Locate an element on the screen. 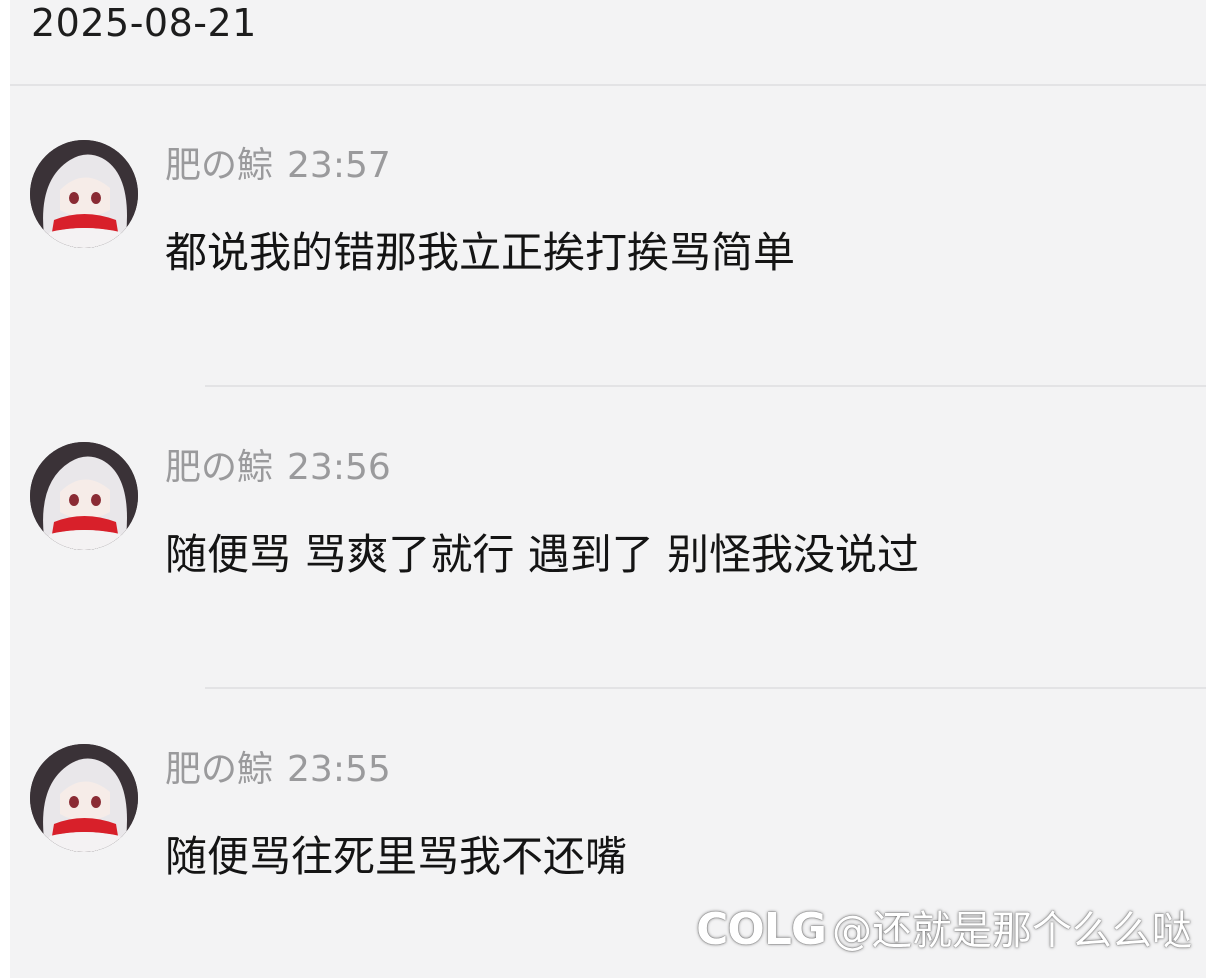 The height and width of the screenshot is (978, 1206). date-header: 2025-08-21 is located at coordinates (144, 23).